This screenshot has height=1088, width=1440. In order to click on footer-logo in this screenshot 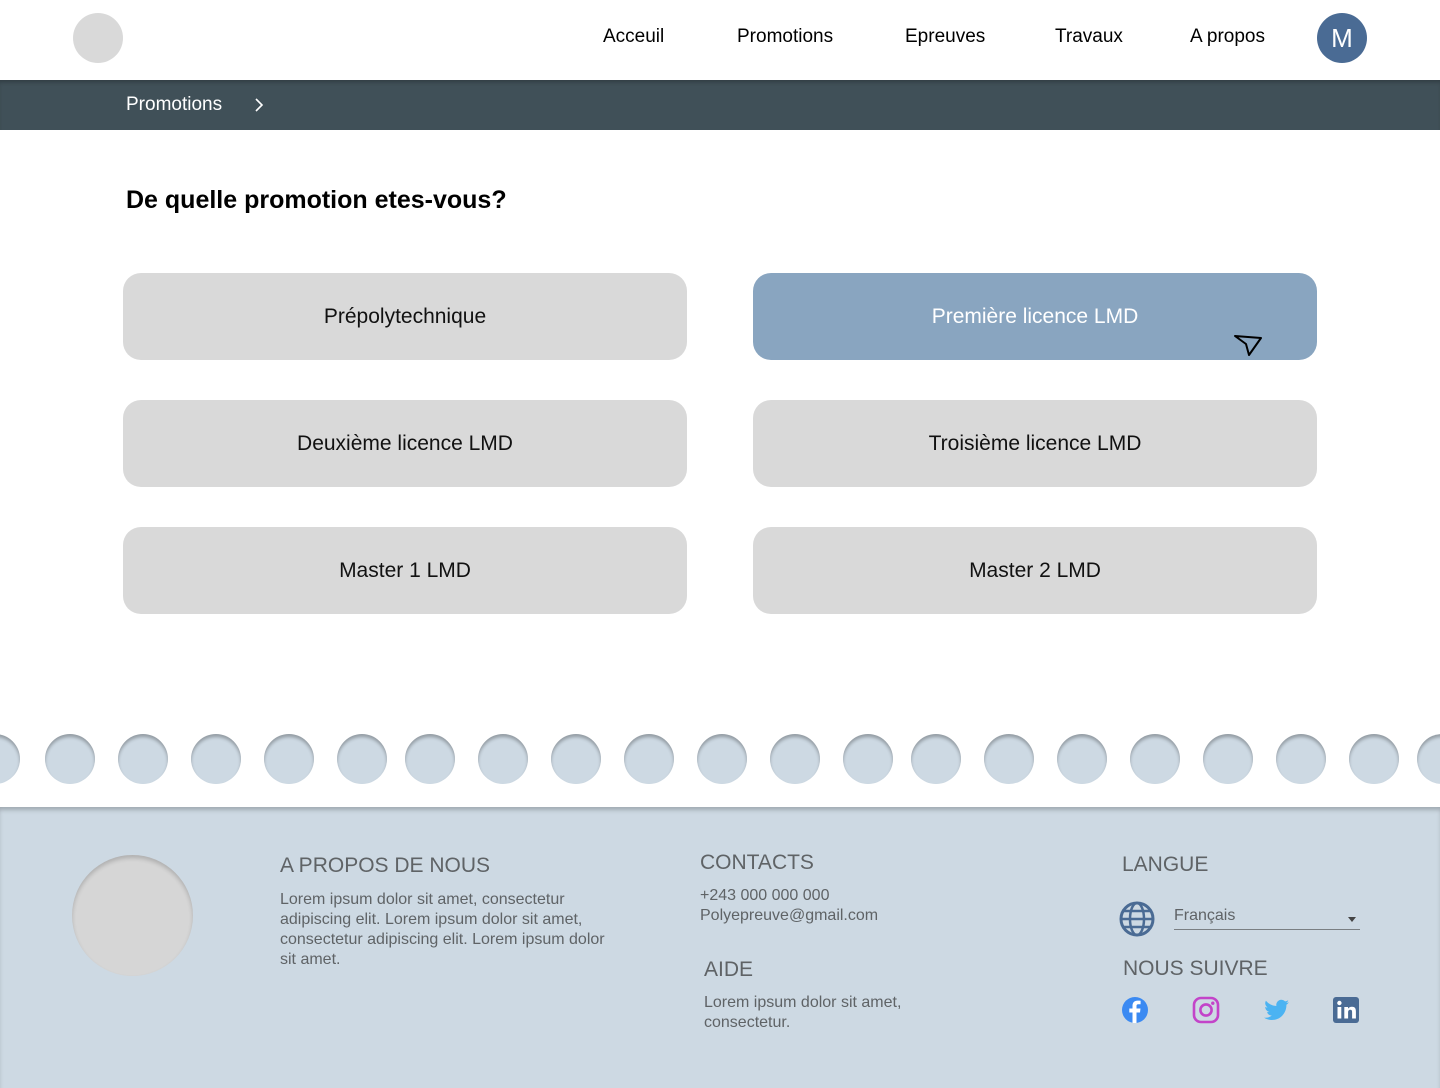, I will do `click(132, 915)`.